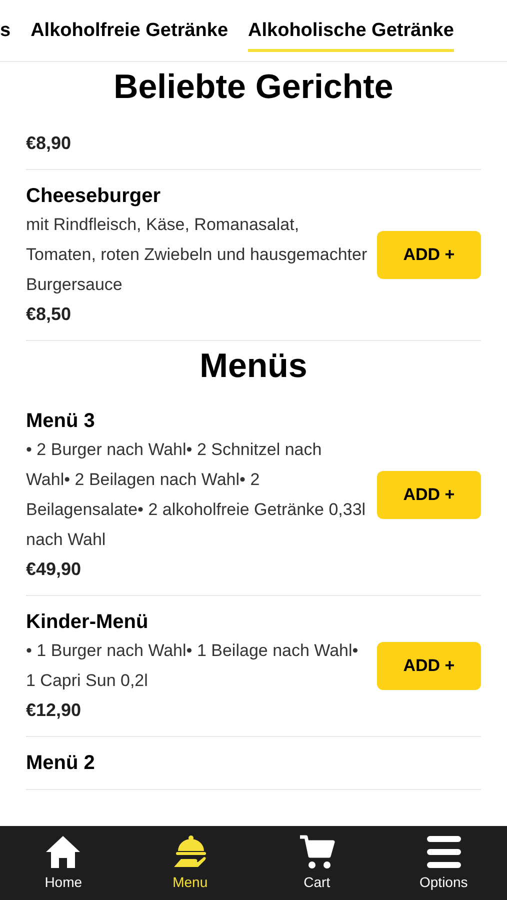 The height and width of the screenshot is (900, 507). I want to click on dish-description: • 2 Burger nach Wahl• 2 Schnitzel nach Wahl• 2 Beilagen nach Wahl• 2 Beilagensalate• 2 alkoholfreie Getränke 0,33l nach Wahl, so click(196, 495).